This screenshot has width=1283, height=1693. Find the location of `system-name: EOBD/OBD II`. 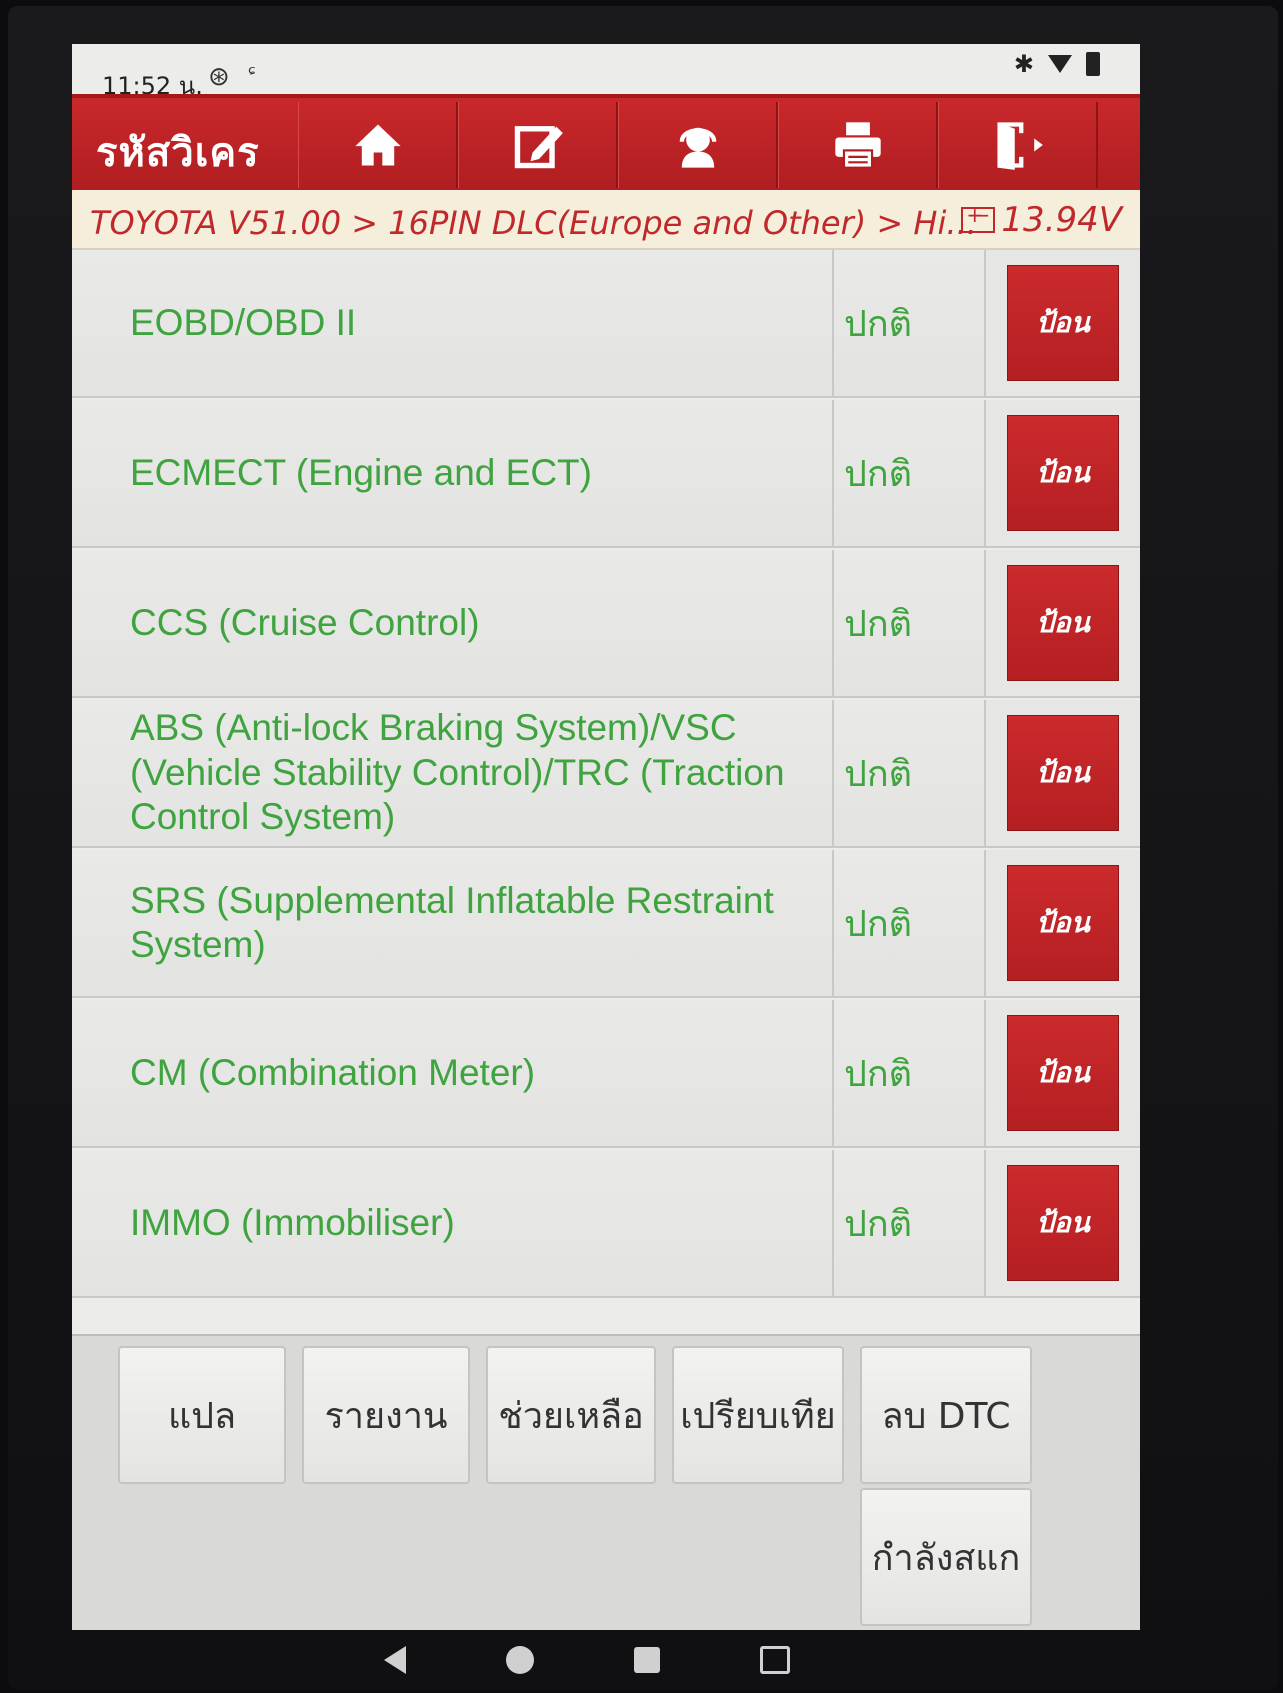

system-name: EOBD/OBD II is located at coordinates (453, 323).